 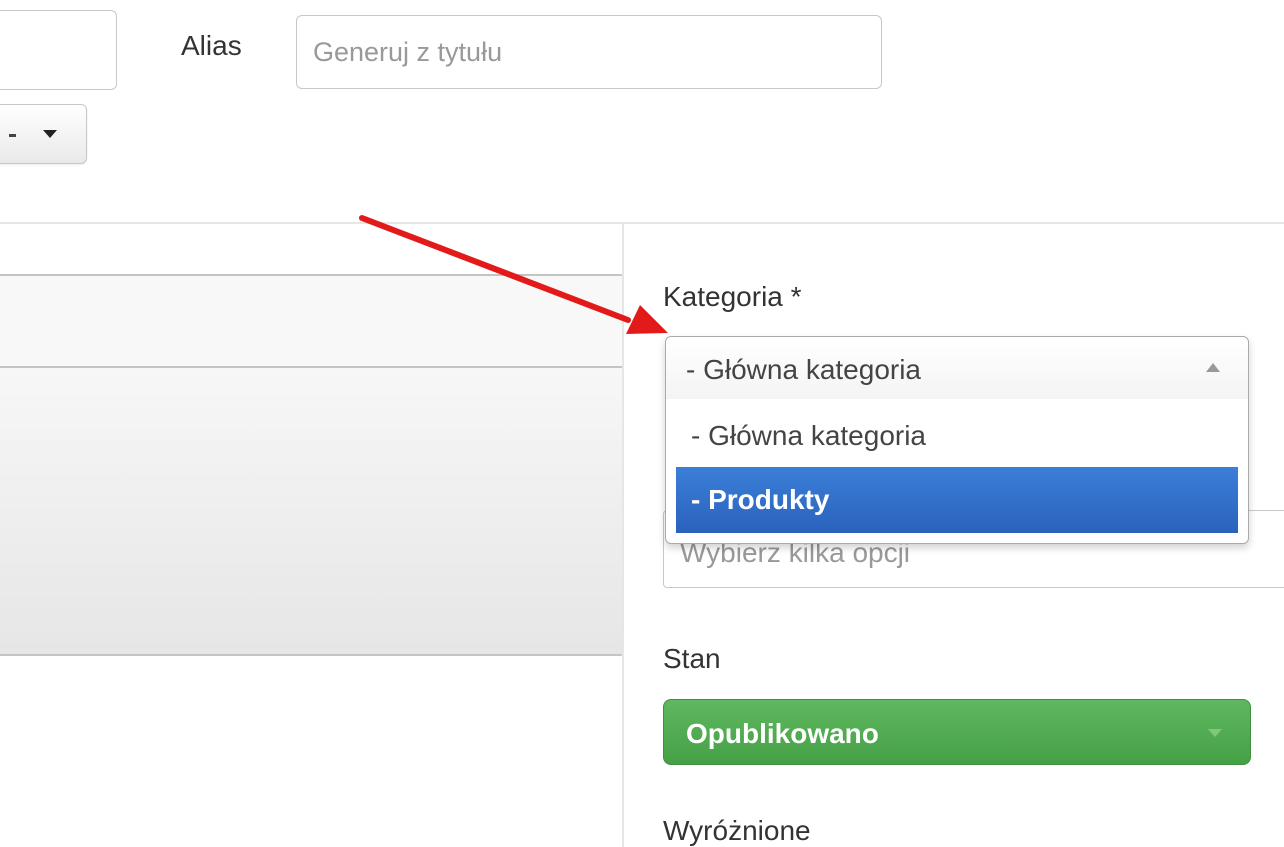 What do you see at coordinates (732, 296) in the screenshot?
I see `category-label: Kategoria *` at bounding box center [732, 296].